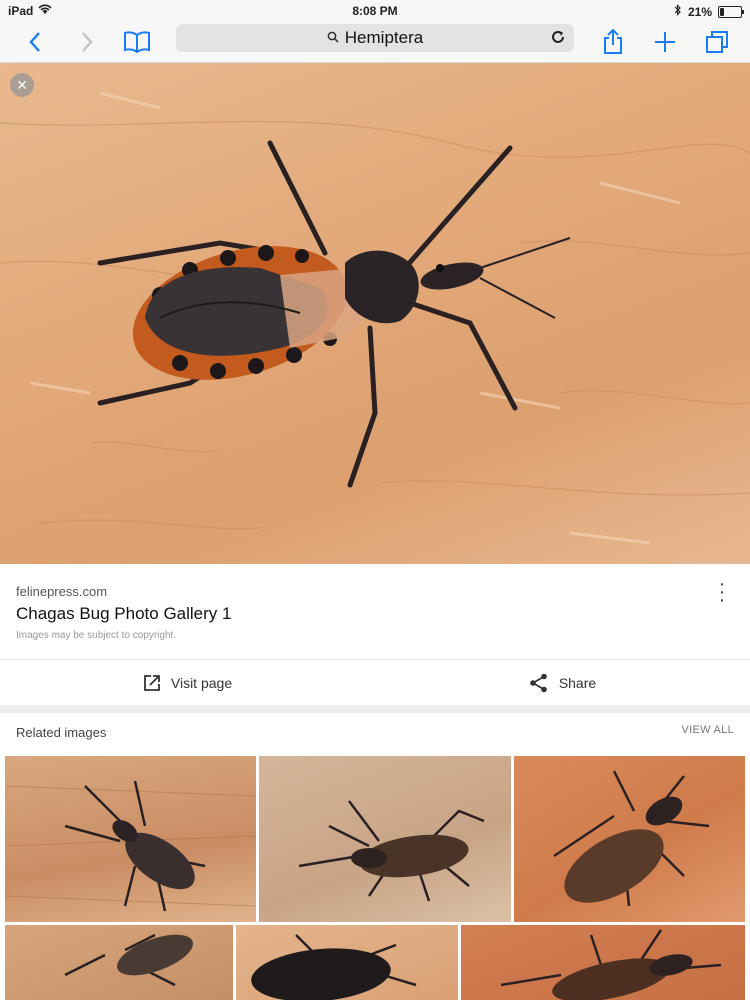  I want to click on battery-percent: 21%, so click(699, 11).